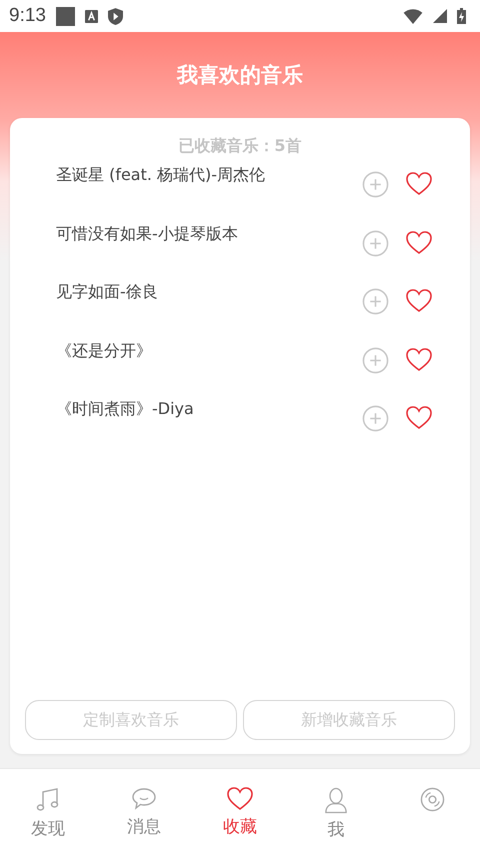 The image size is (480, 855). What do you see at coordinates (240, 146) in the screenshot?
I see `favorites-count: 已收藏音乐：5首` at bounding box center [240, 146].